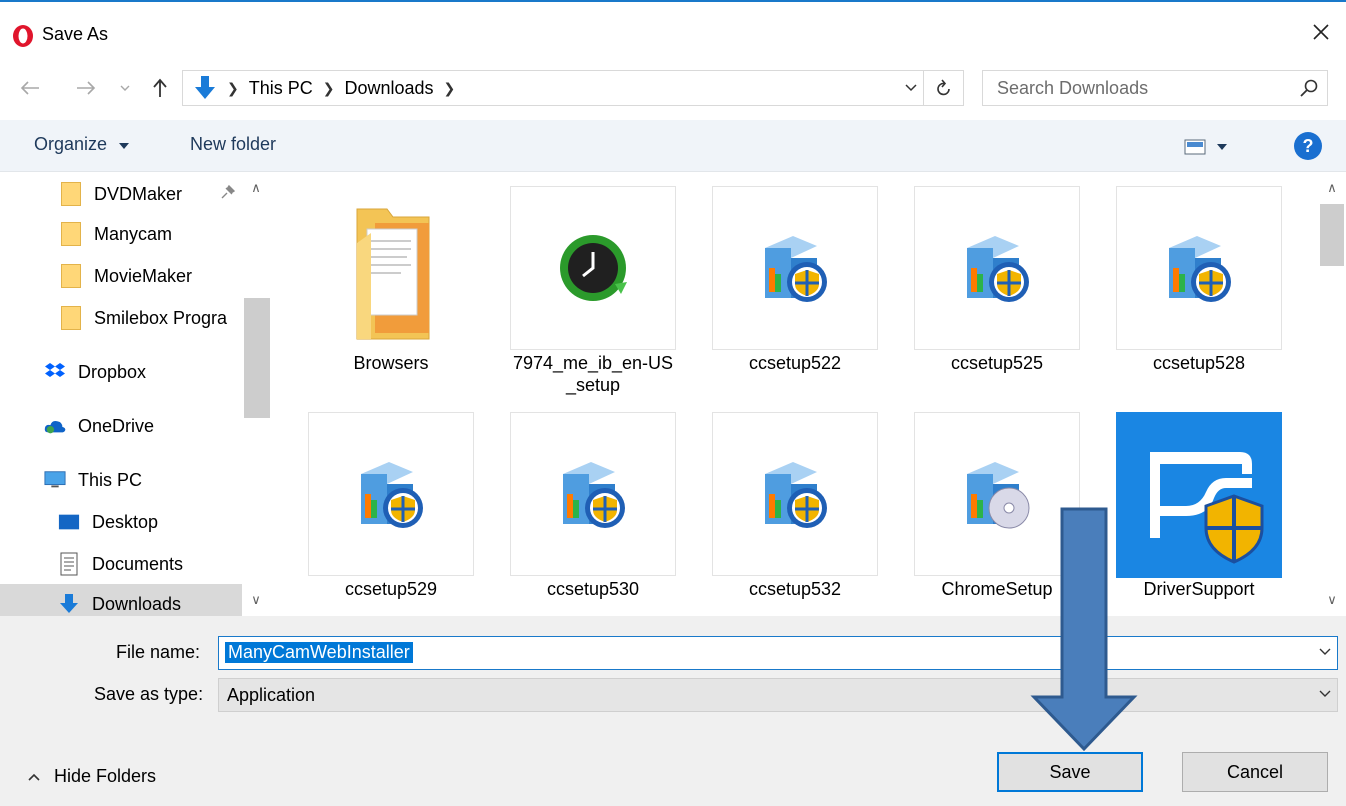  What do you see at coordinates (55, 427) in the screenshot?
I see `onedrive-icon` at bounding box center [55, 427].